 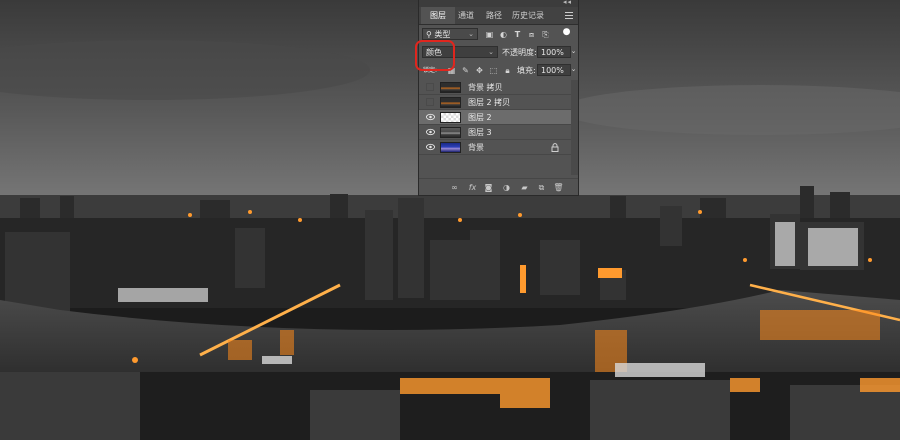 I want to click on tab-history: 历史记录, so click(x=528, y=15).